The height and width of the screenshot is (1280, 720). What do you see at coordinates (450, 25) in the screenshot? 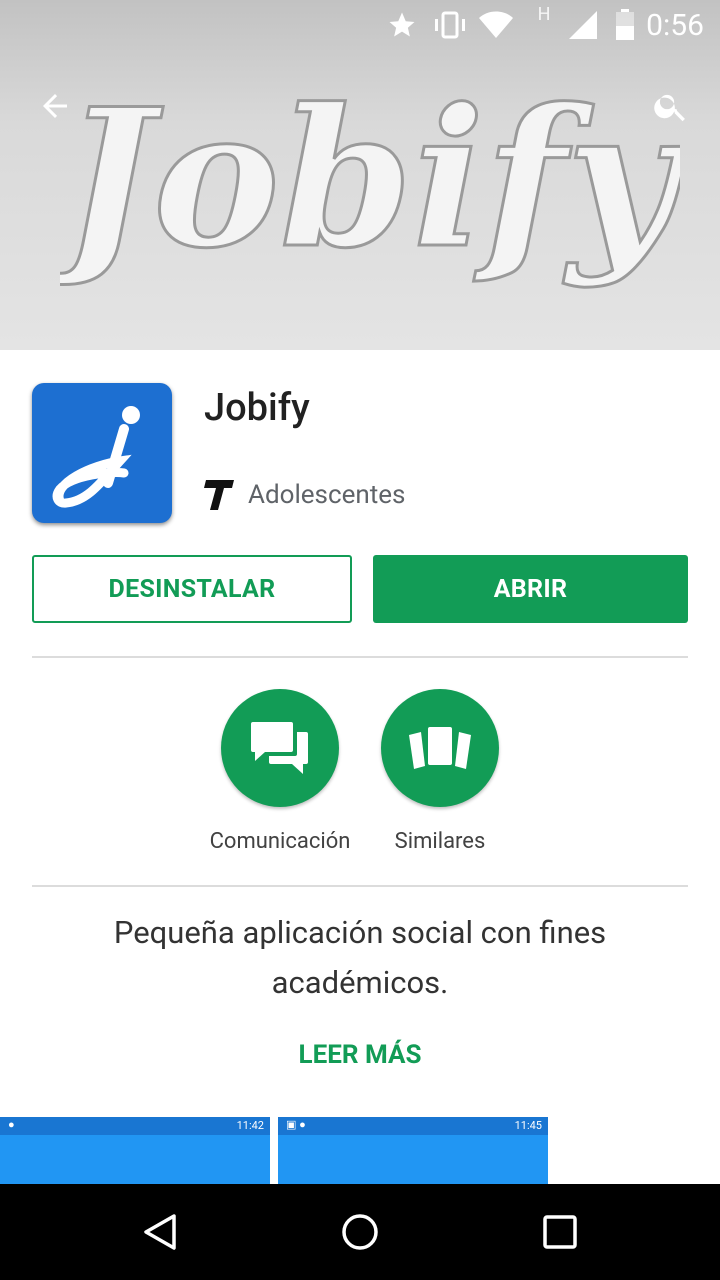
I see `vibrate-icon` at bounding box center [450, 25].